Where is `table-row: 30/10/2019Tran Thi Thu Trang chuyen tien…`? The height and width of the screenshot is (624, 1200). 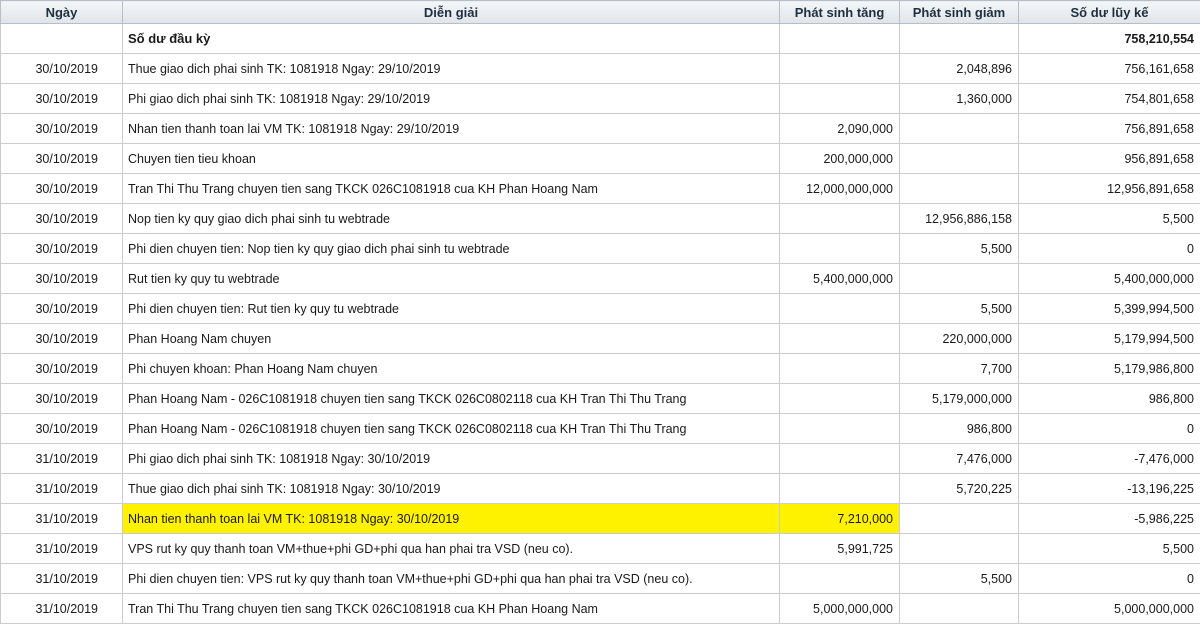
table-row: 30/10/2019Tran Thi Thu Trang chuyen tien… is located at coordinates (600, 189).